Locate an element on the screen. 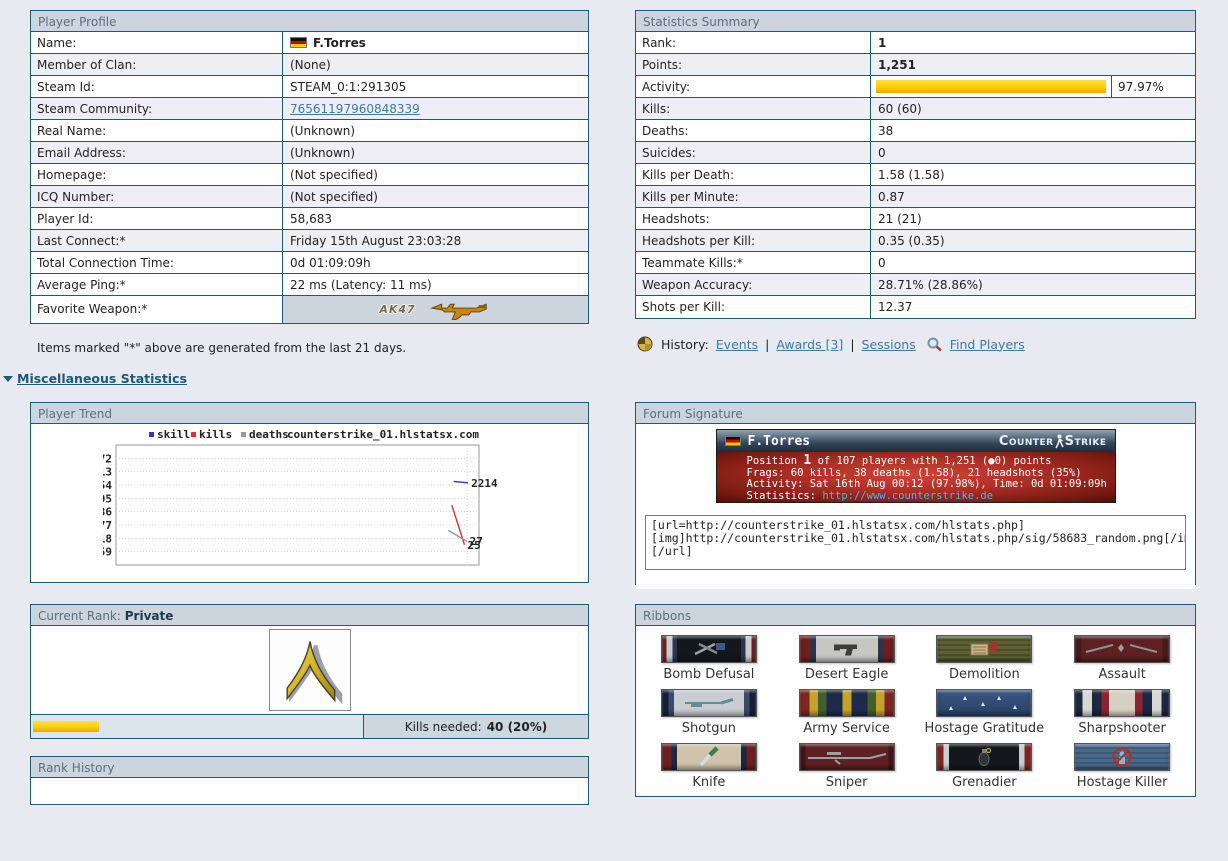 The width and height of the screenshot is (1228, 861). current-rank-header: Current Rank: Private is located at coordinates (309, 615).